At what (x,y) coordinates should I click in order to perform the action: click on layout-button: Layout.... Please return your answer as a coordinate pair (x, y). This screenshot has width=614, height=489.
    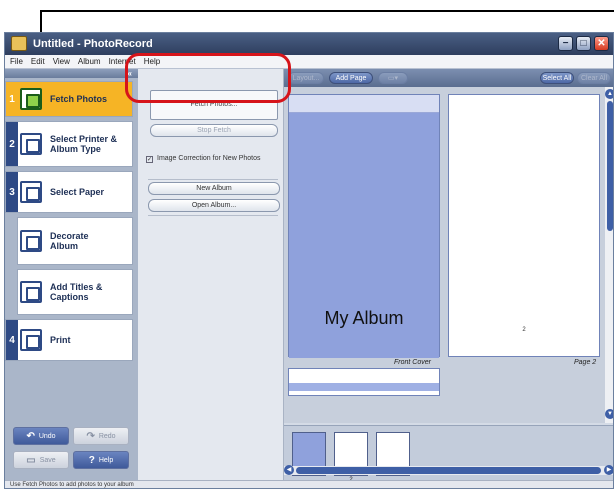
    Looking at the image, I should click on (306, 78).